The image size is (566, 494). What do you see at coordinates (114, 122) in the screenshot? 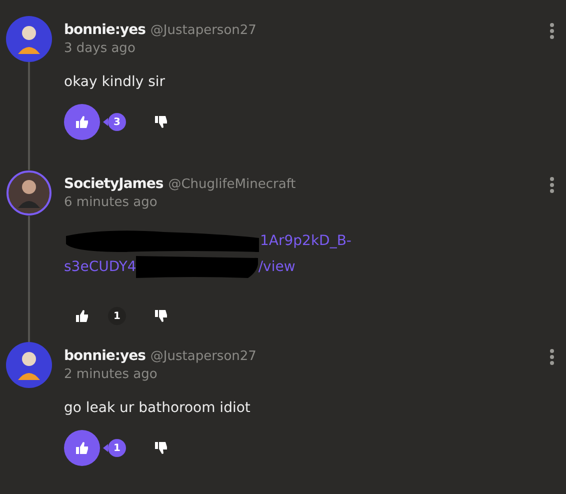
I see `like-count: 3` at bounding box center [114, 122].